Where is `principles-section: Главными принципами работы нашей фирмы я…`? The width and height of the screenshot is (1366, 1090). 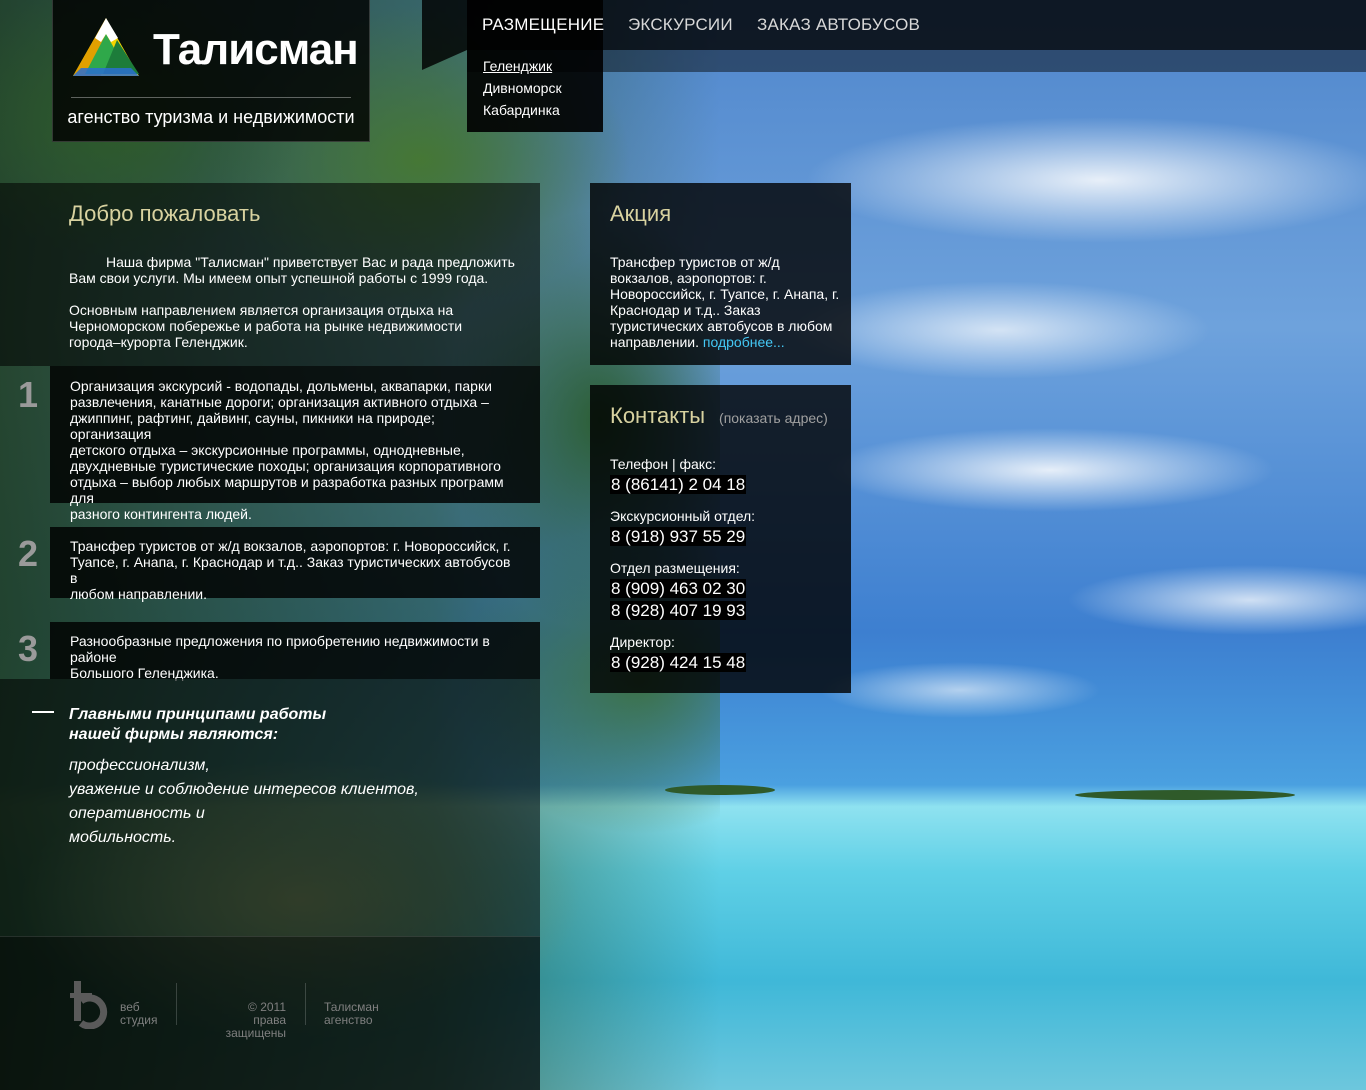
principles-section: Главными принципами работы нашей фирмы я… is located at coordinates (270, 807).